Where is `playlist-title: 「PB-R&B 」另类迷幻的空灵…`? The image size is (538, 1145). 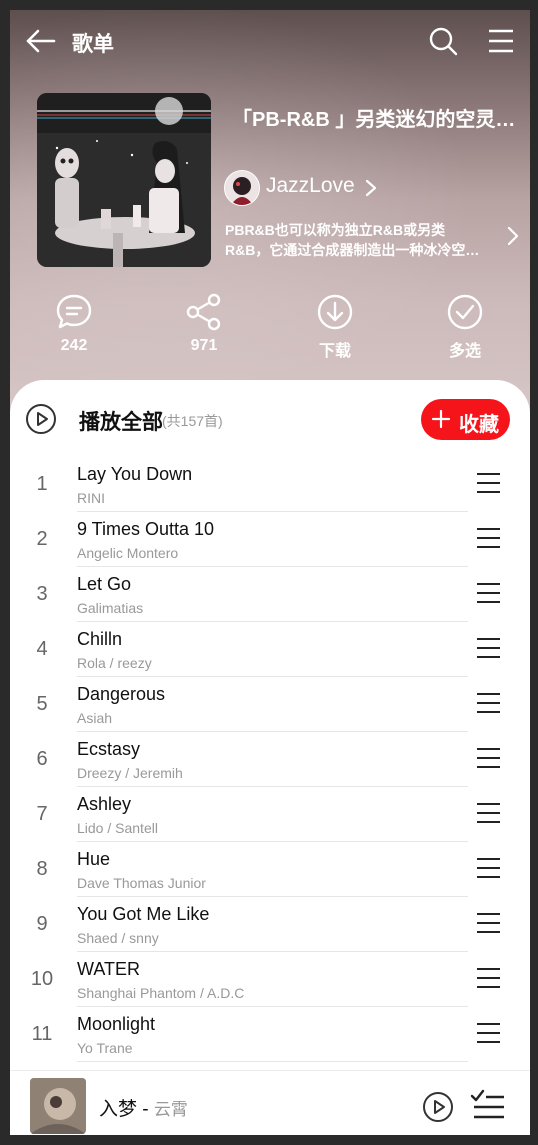 playlist-title: 「PB-R&B 」另类迷幻的空灵… is located at coordinates (374, 120).